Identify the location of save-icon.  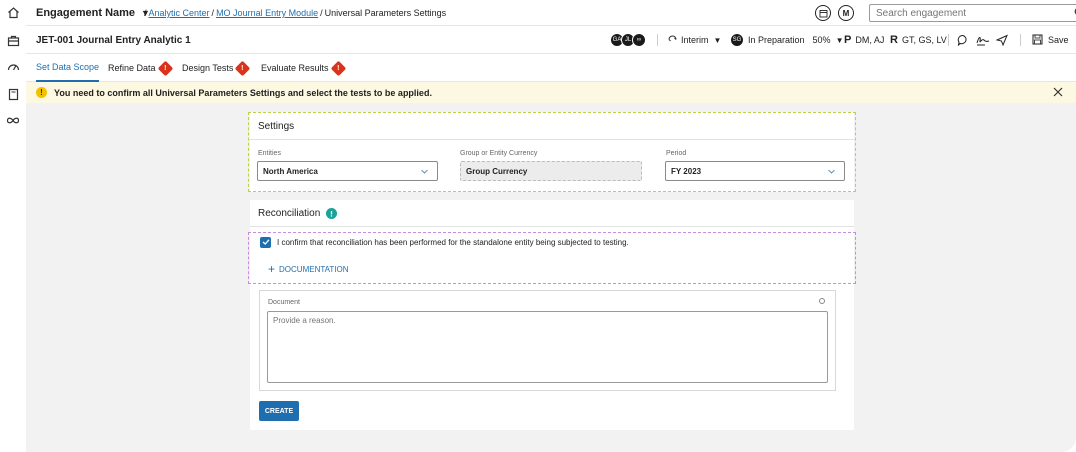
(1037, 40).